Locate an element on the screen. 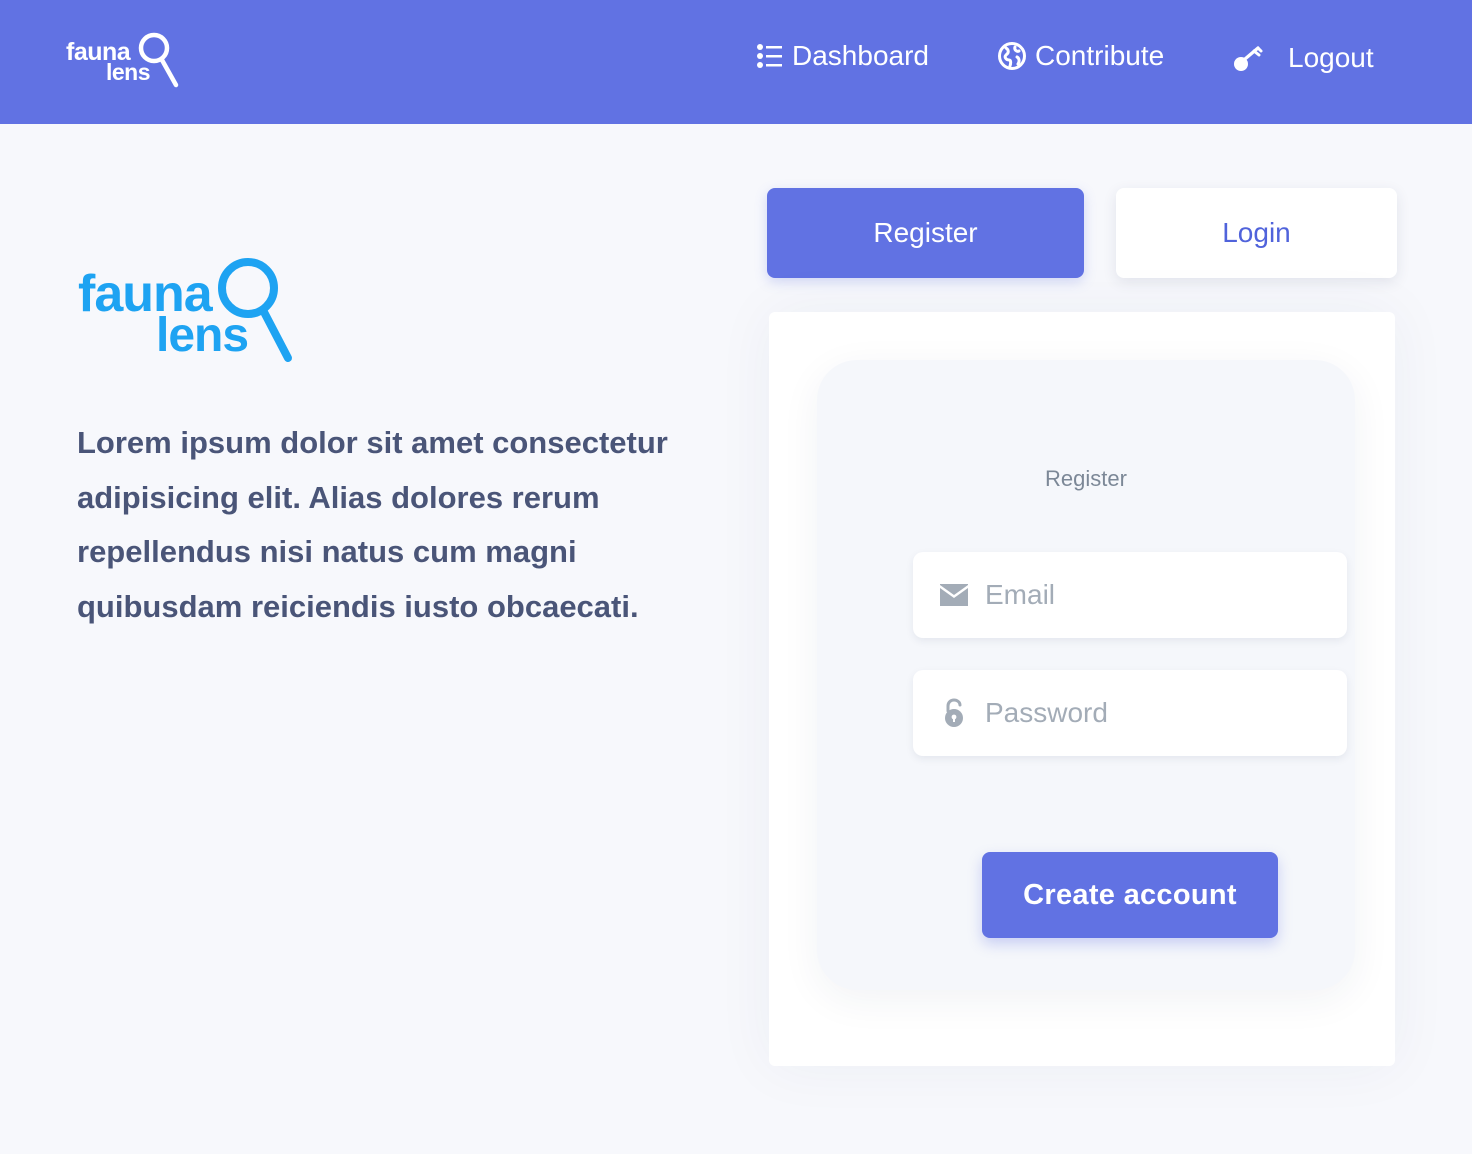 The width and height of the screenshot is (1472, 1154). password-input is located at coordinates (1155, 713).